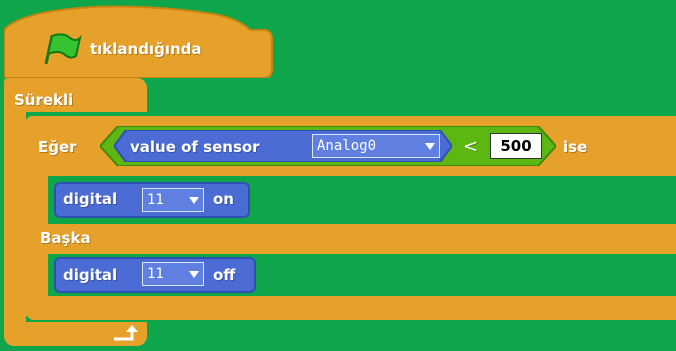 This screenshot has width=676, height=351. What do you see at coordinates (516, 146) in the screenshot?
I see `comparison-value-input: 500` at bounding box center [516, 146].